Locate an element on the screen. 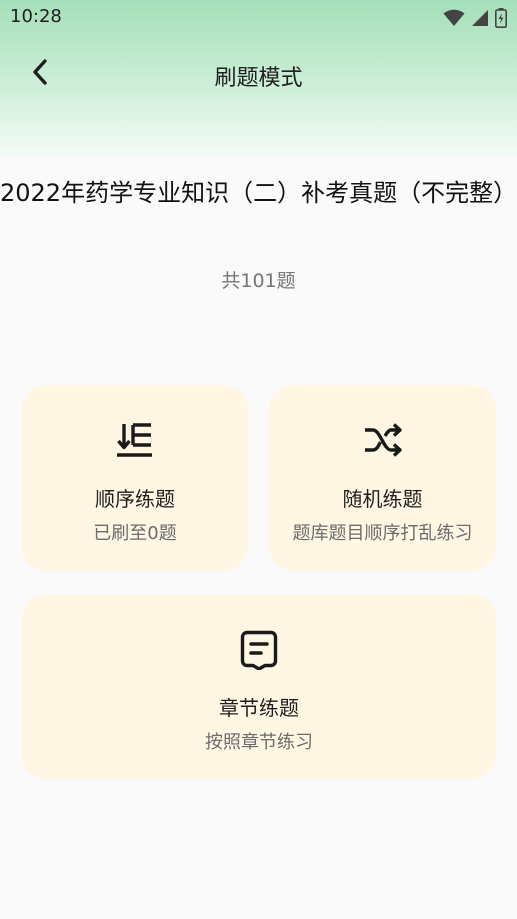  exam-title: 2022年药学专业知识（二）补考真题（不完整） is located at coordinates (258, 193).